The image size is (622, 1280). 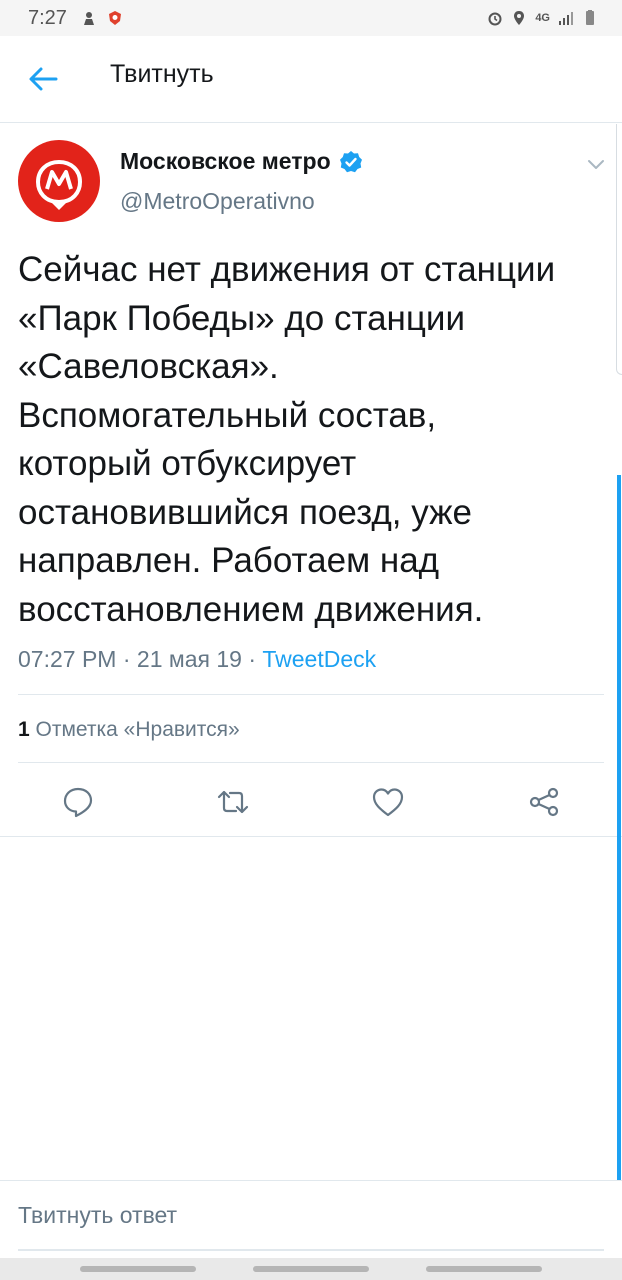 What do you see at coordinates (495, 19) in the screenshot?
I see `alarm-icon` at bounding box center [495, 19].